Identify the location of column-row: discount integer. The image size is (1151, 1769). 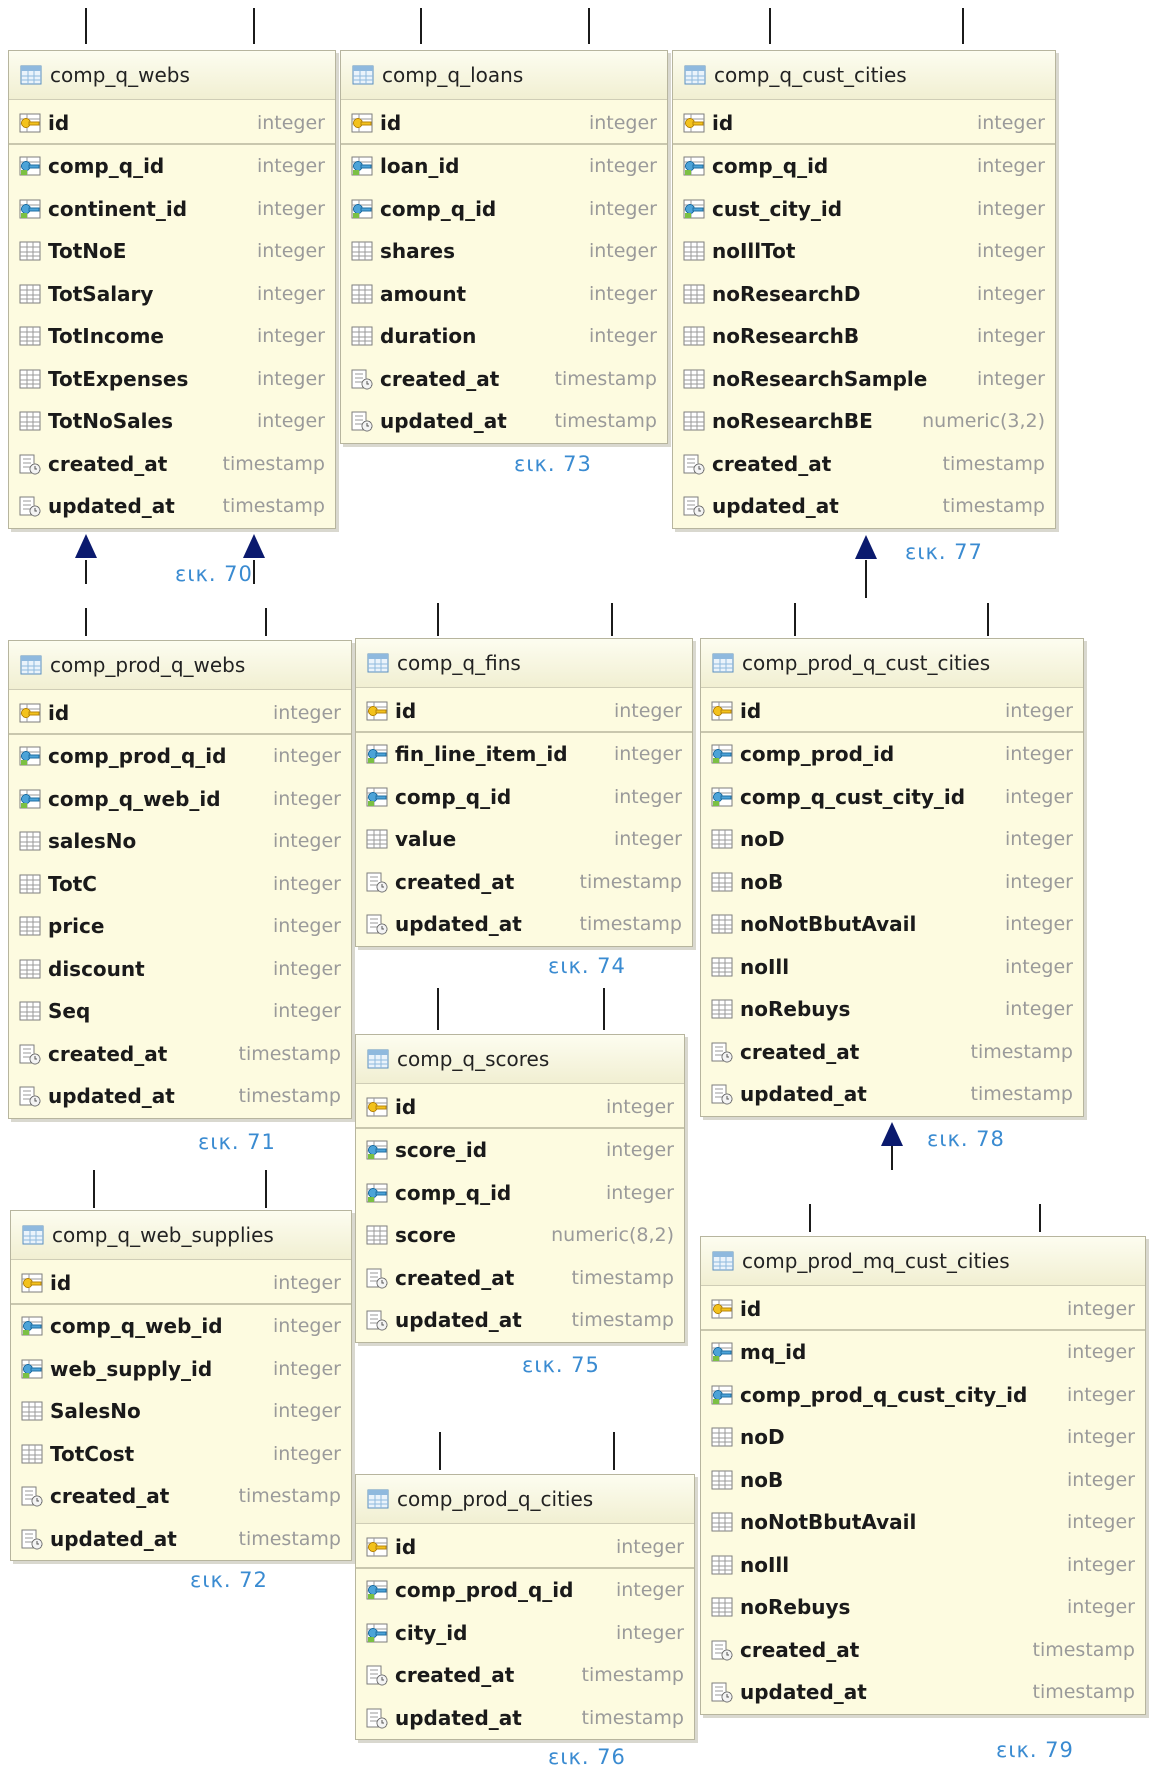
(180, 969).